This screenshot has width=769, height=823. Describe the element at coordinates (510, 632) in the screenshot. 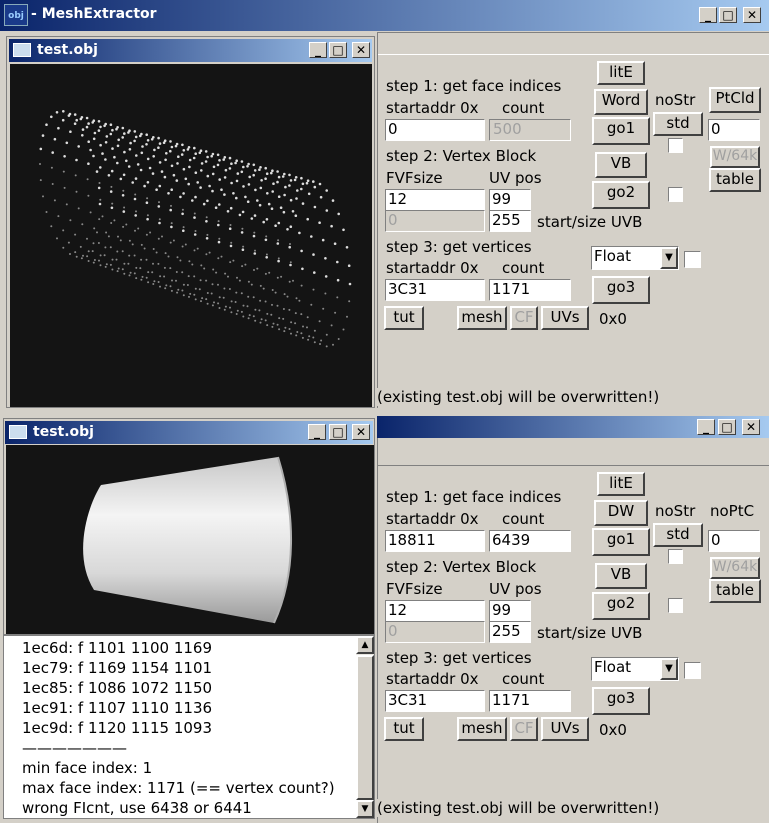

I see `uvb-size-input-b: 255` at that location.